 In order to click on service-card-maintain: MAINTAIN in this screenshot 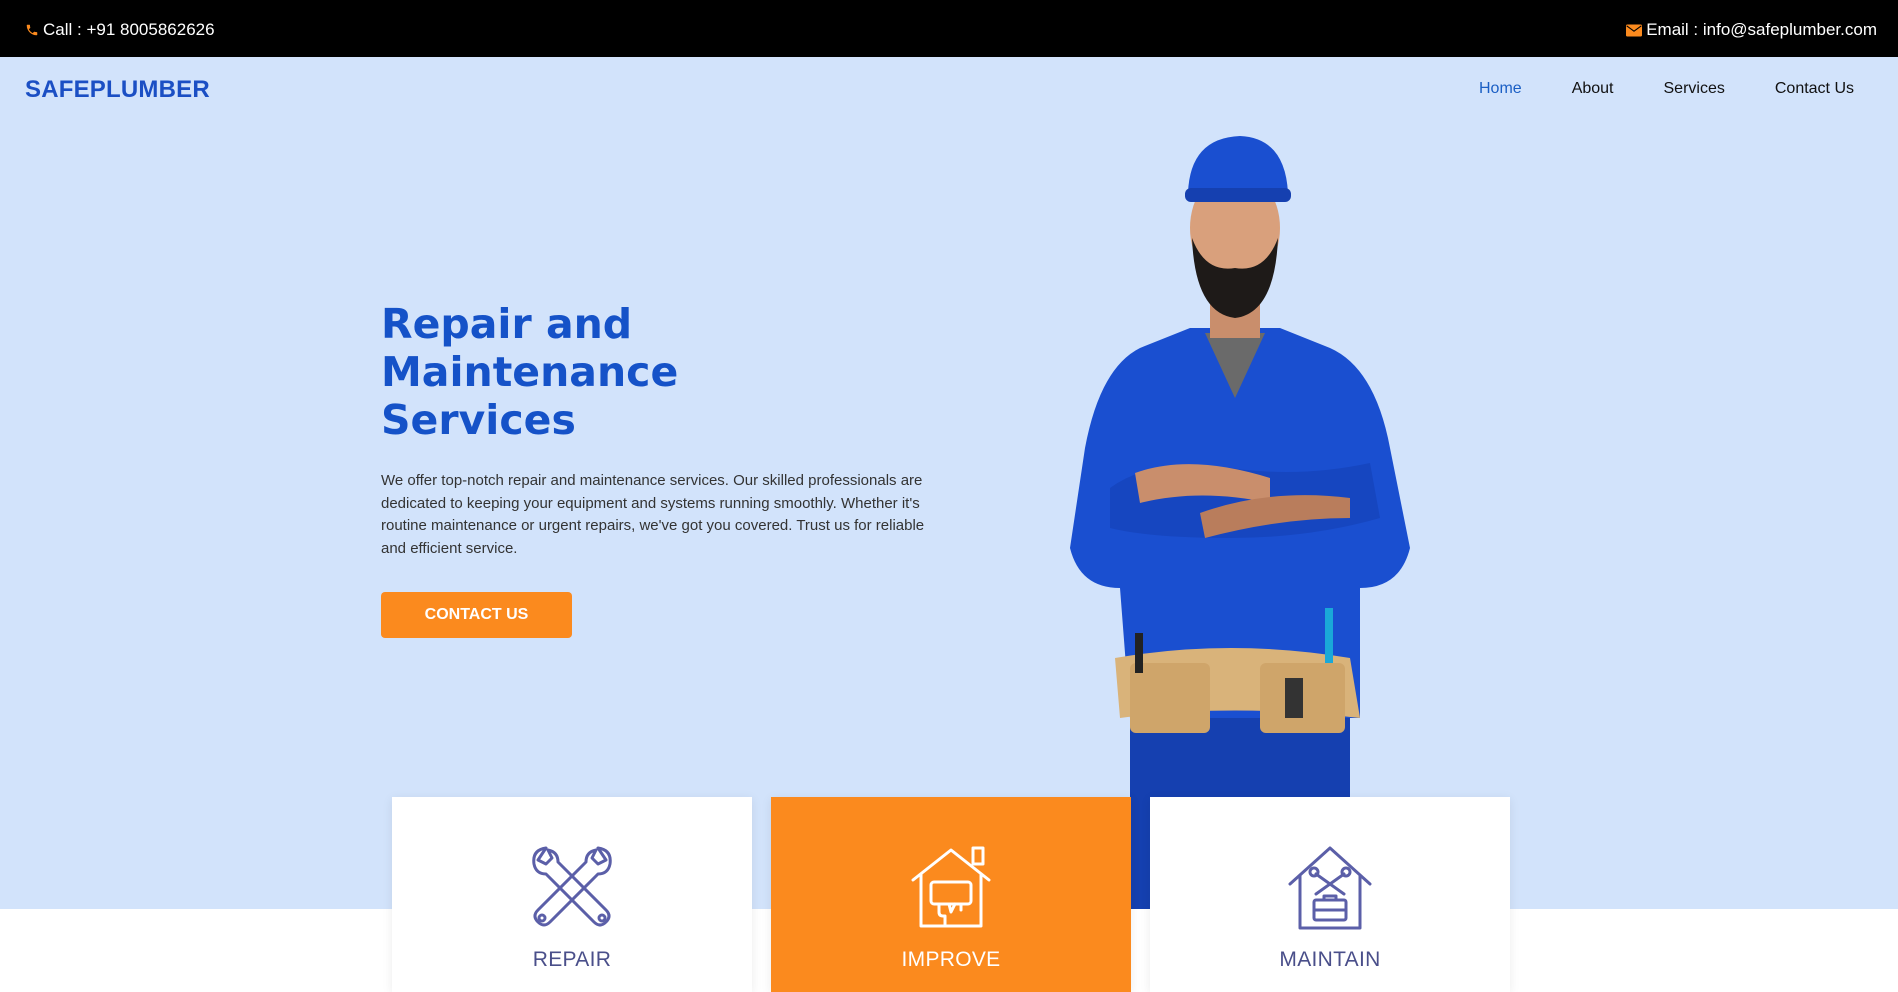, I will do `click(1330, 894)`.